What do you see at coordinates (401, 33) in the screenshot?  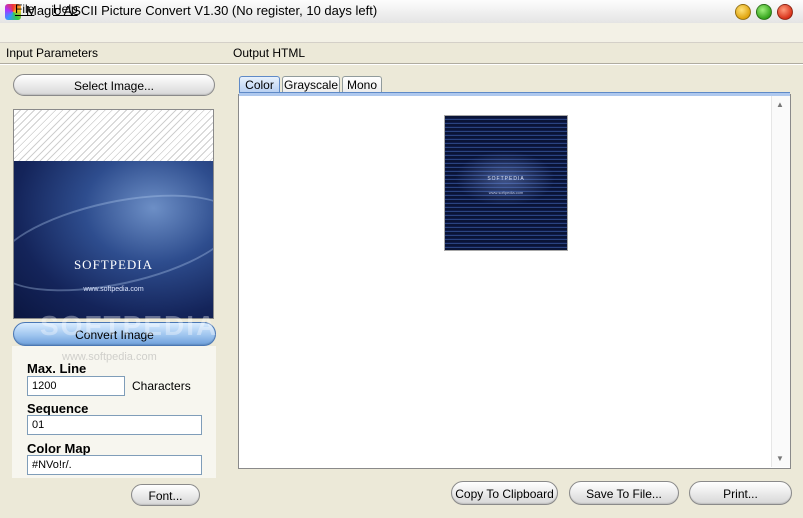 I see `menu-bar` at bounding box center [401, 33].